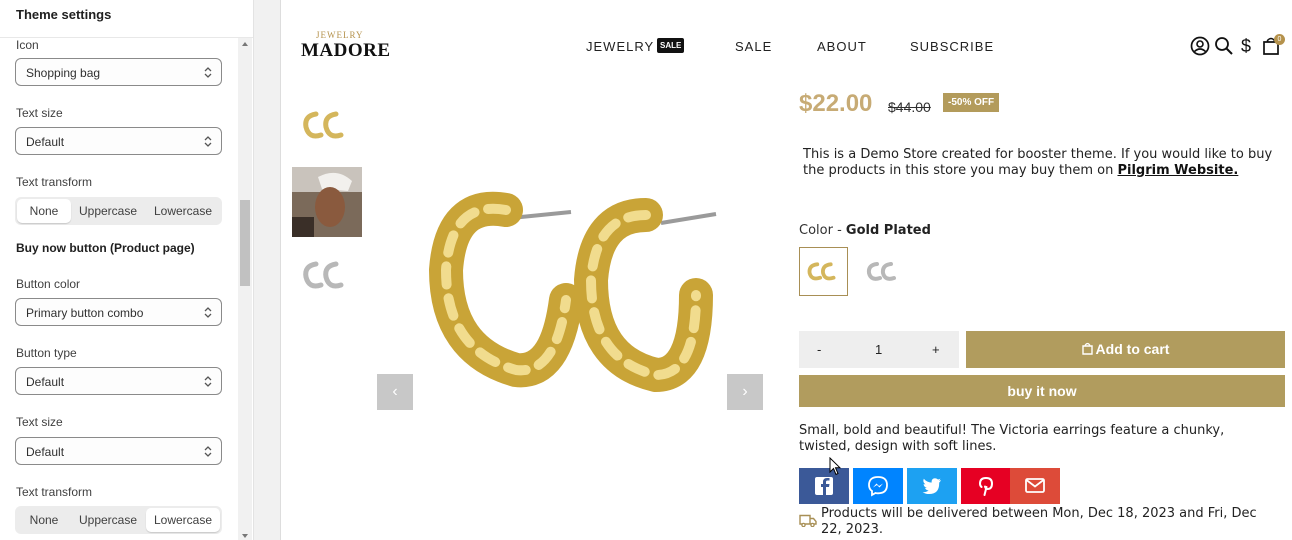 This screenshot has height=540, width=1292. What do you see at coordinates (346, 51) in the screenshot?
I see `store-logo: MADORE` at bounding box center [346, 51].